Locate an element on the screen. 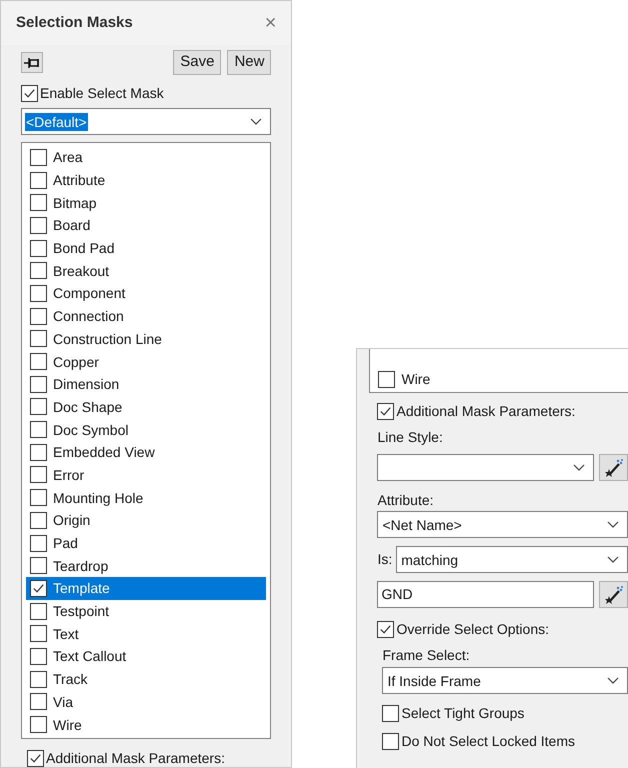 This screenshot has height=768, width=628. list-item: Origin is located at coordinates (146, 520).